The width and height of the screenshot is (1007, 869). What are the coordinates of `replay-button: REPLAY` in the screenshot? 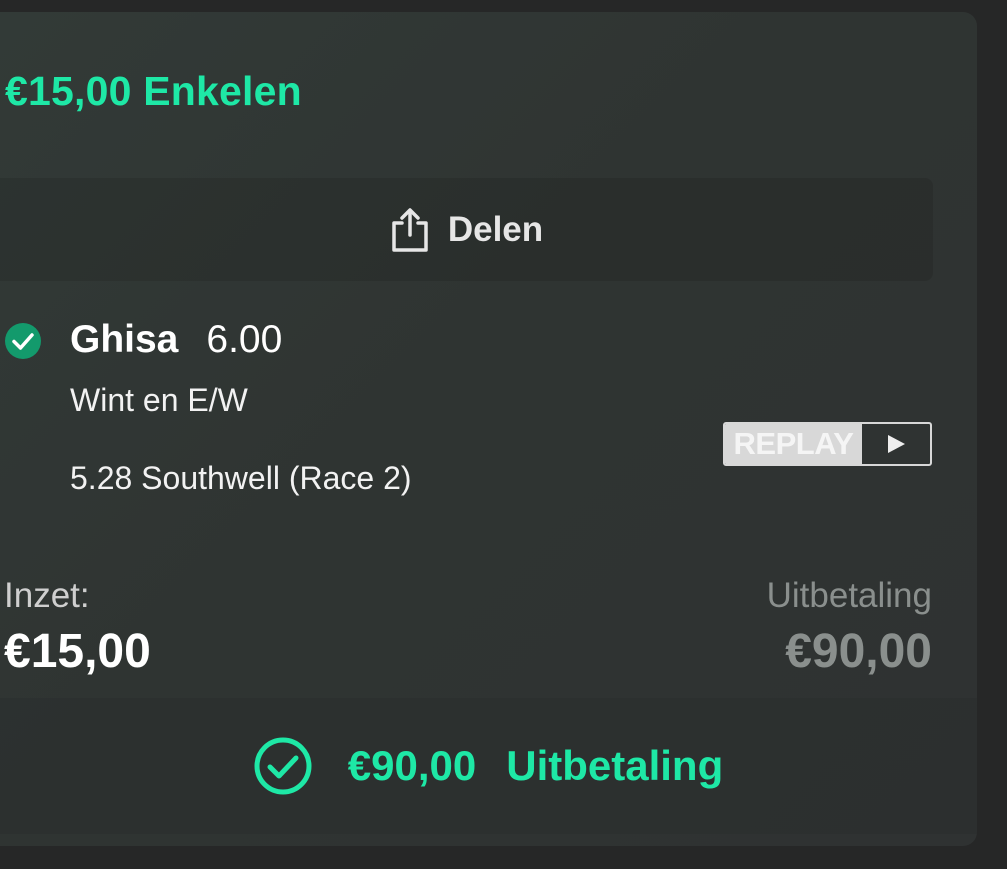 It's located at (827, 444).